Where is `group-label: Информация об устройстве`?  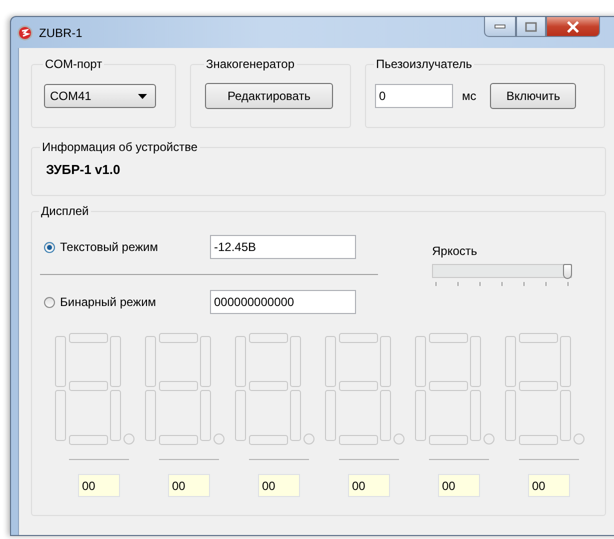
group-label: Информация об устройстве is located at coordinates (120, 147).